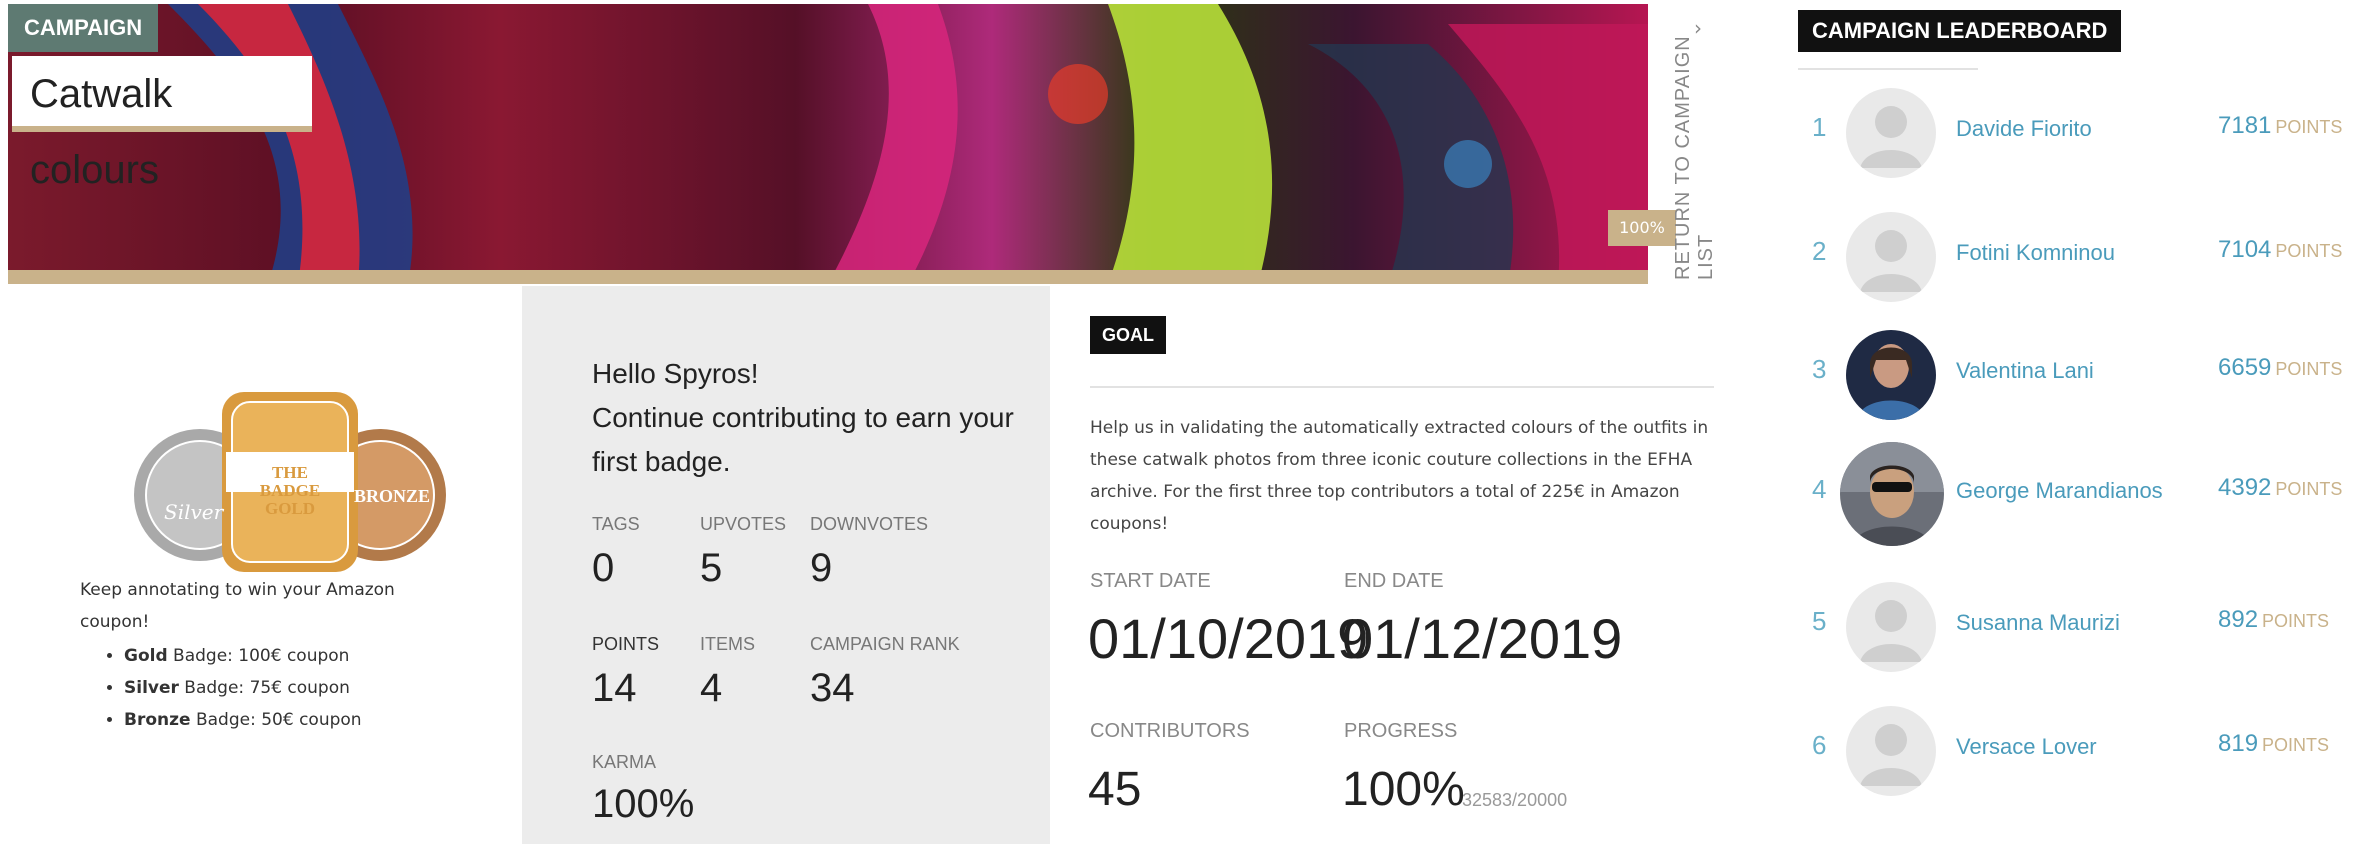 Image resolution: width=2376 pixels, height=844 pixels. I want to click on start-date-value: 01/10/2019, so click(1228, 638).